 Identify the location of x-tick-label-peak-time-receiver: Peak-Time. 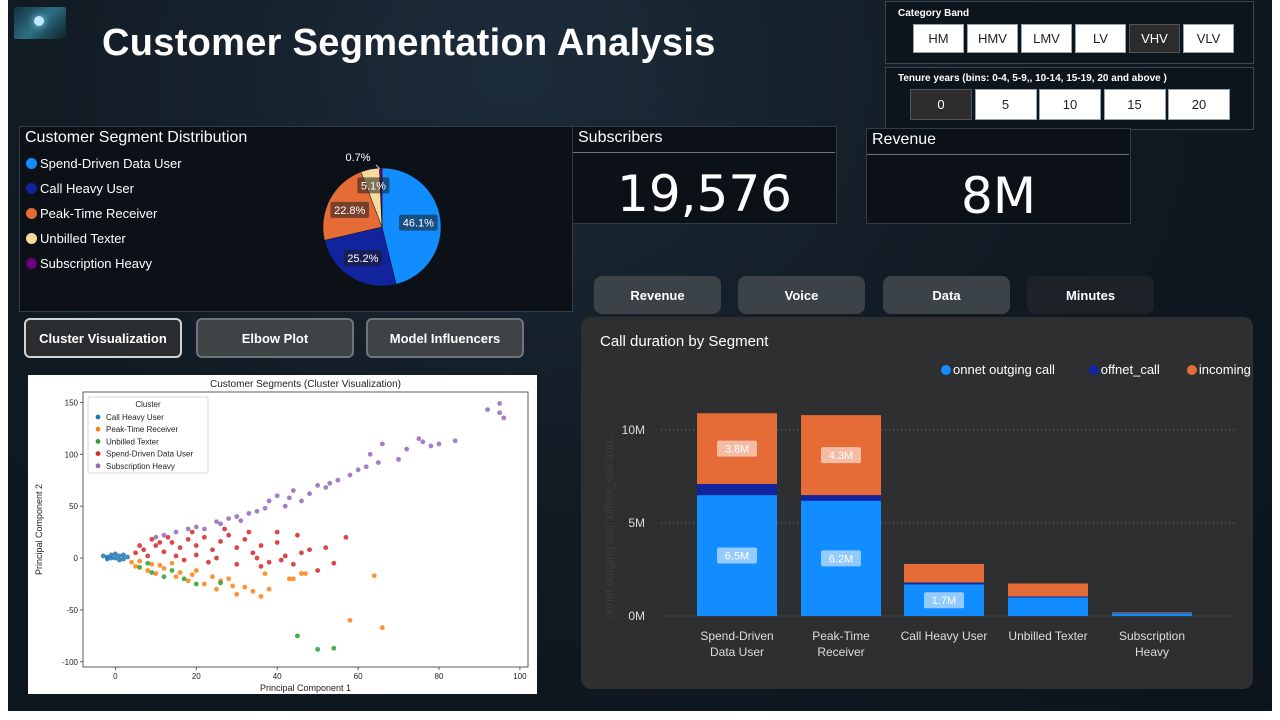
(841, 636).